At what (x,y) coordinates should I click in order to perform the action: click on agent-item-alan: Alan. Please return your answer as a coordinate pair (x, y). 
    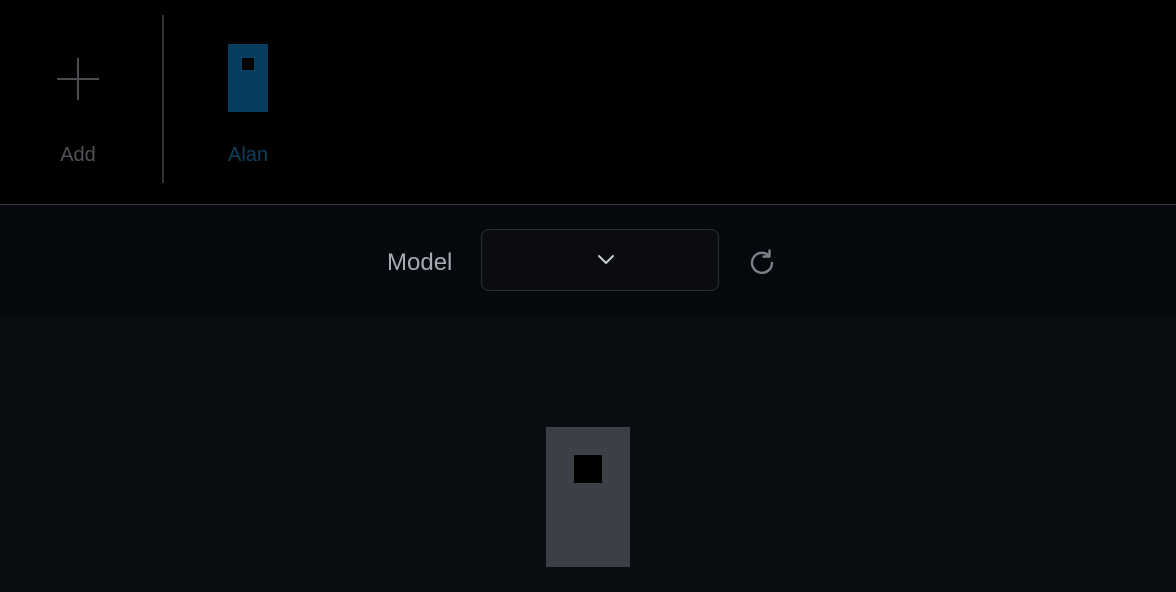
    Looking at the image, I should click on (248, 102).